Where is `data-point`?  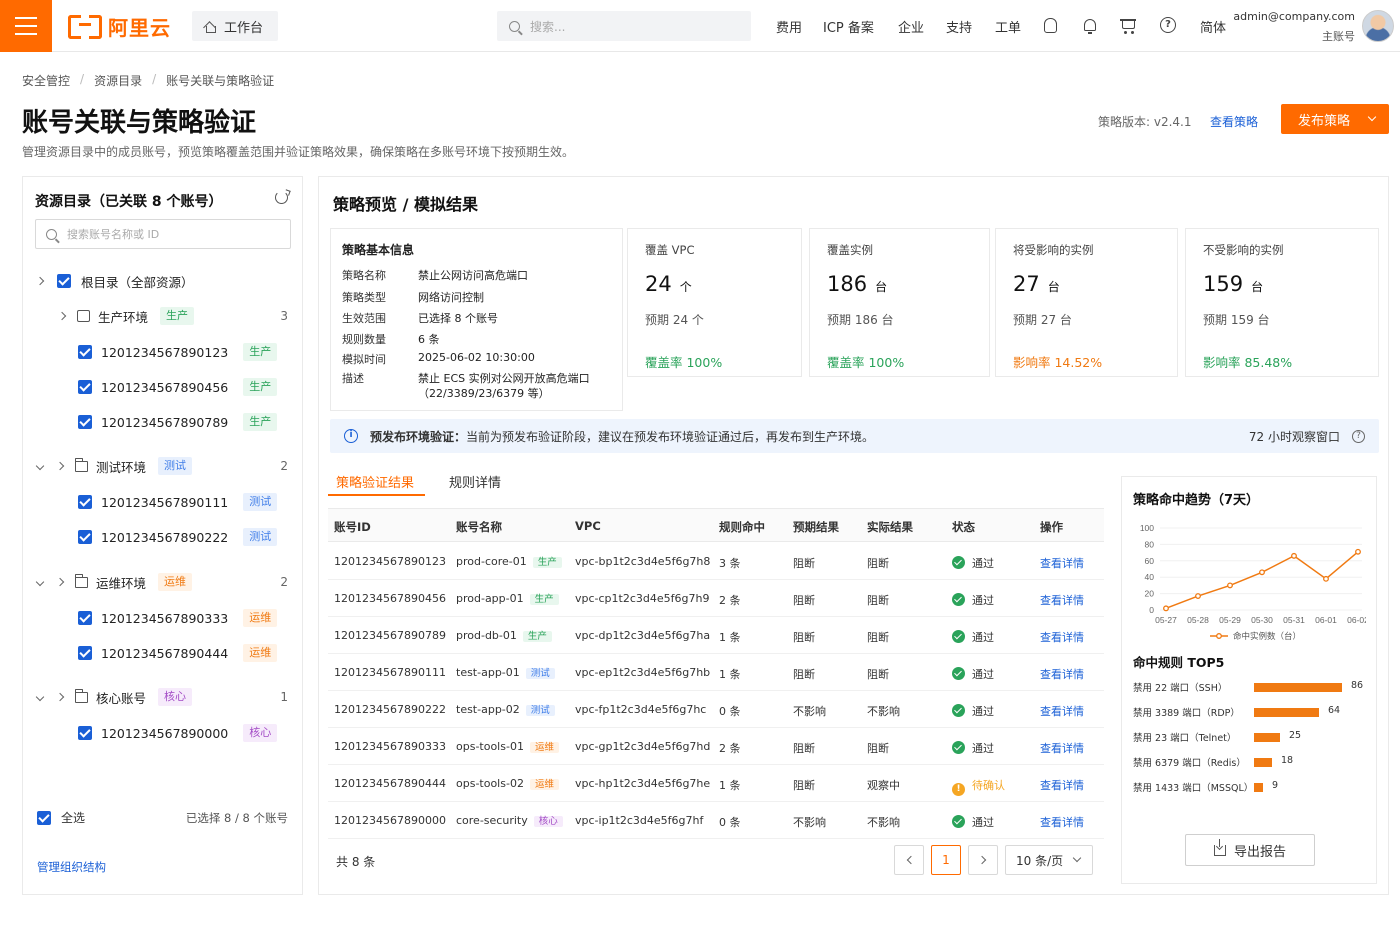 data-point is located at coordinates (1198, 596).